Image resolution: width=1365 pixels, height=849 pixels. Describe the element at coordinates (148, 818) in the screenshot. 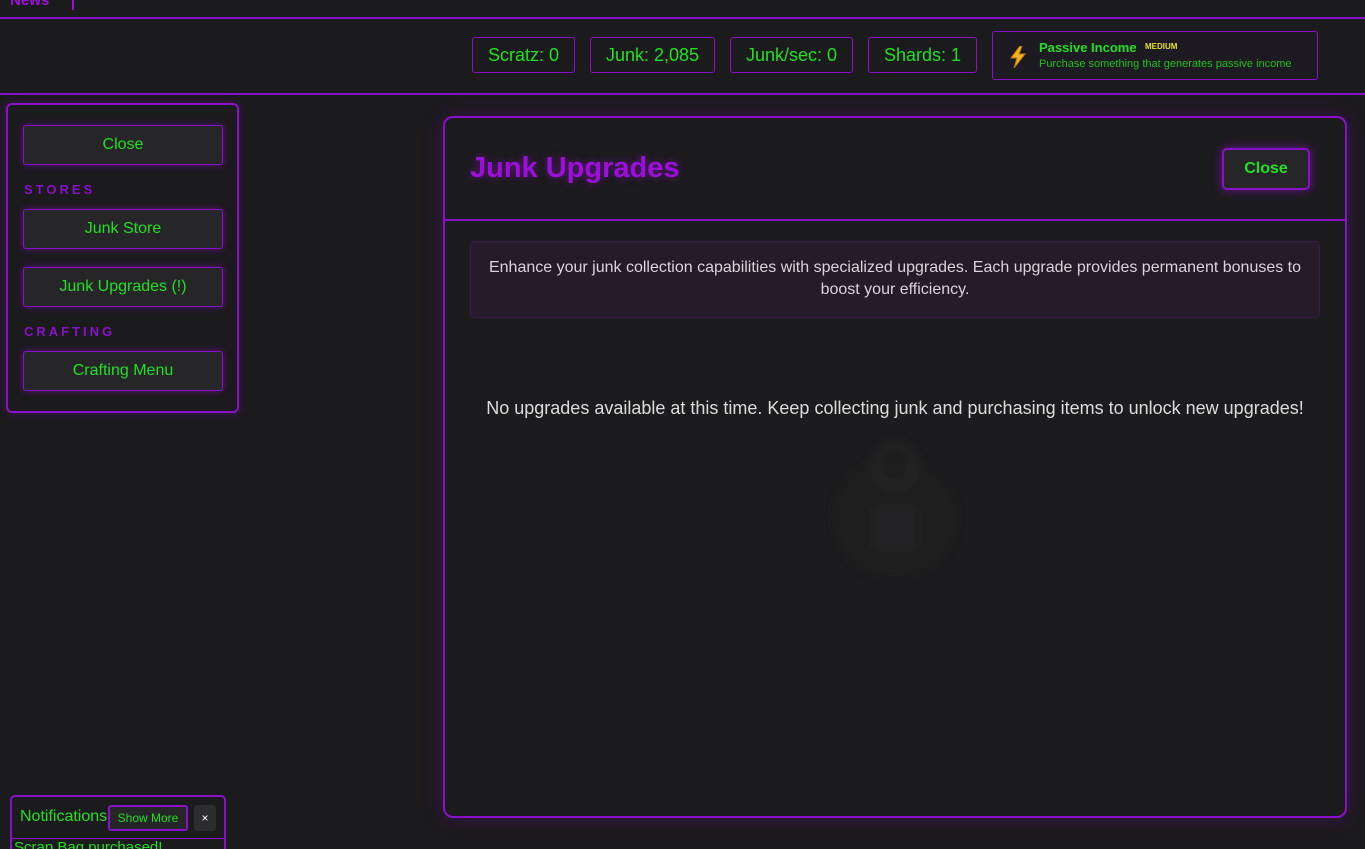

I see `show-more-button: Show More` at that location.